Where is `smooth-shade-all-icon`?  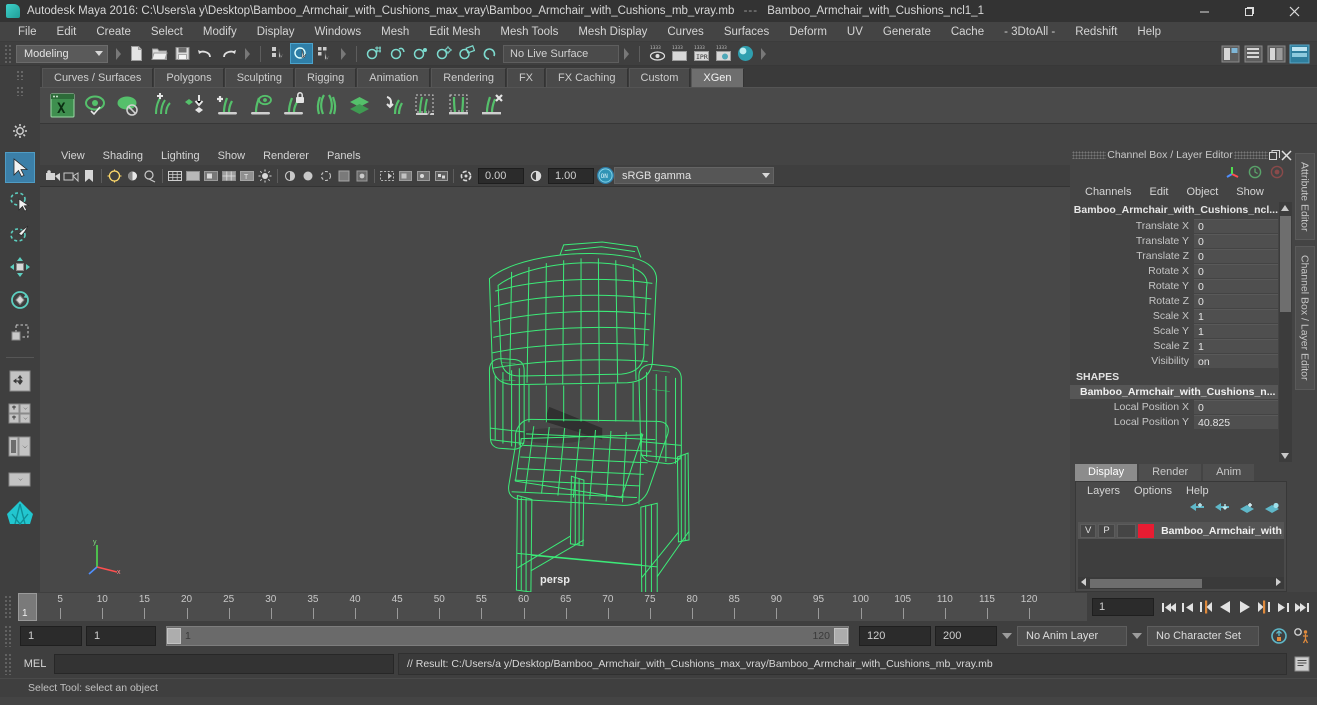 smooth-shade-all-icon is located at coordinates (193, 176).